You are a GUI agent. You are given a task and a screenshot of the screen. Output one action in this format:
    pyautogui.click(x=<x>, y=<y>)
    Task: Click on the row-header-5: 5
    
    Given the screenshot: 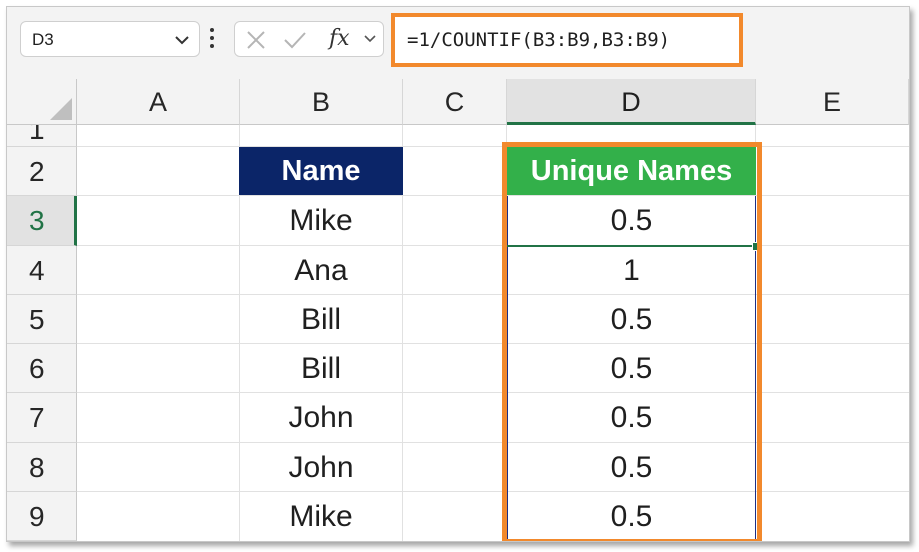 What is the action you would take?
    pyautogui.click(x=42, y=319)
    